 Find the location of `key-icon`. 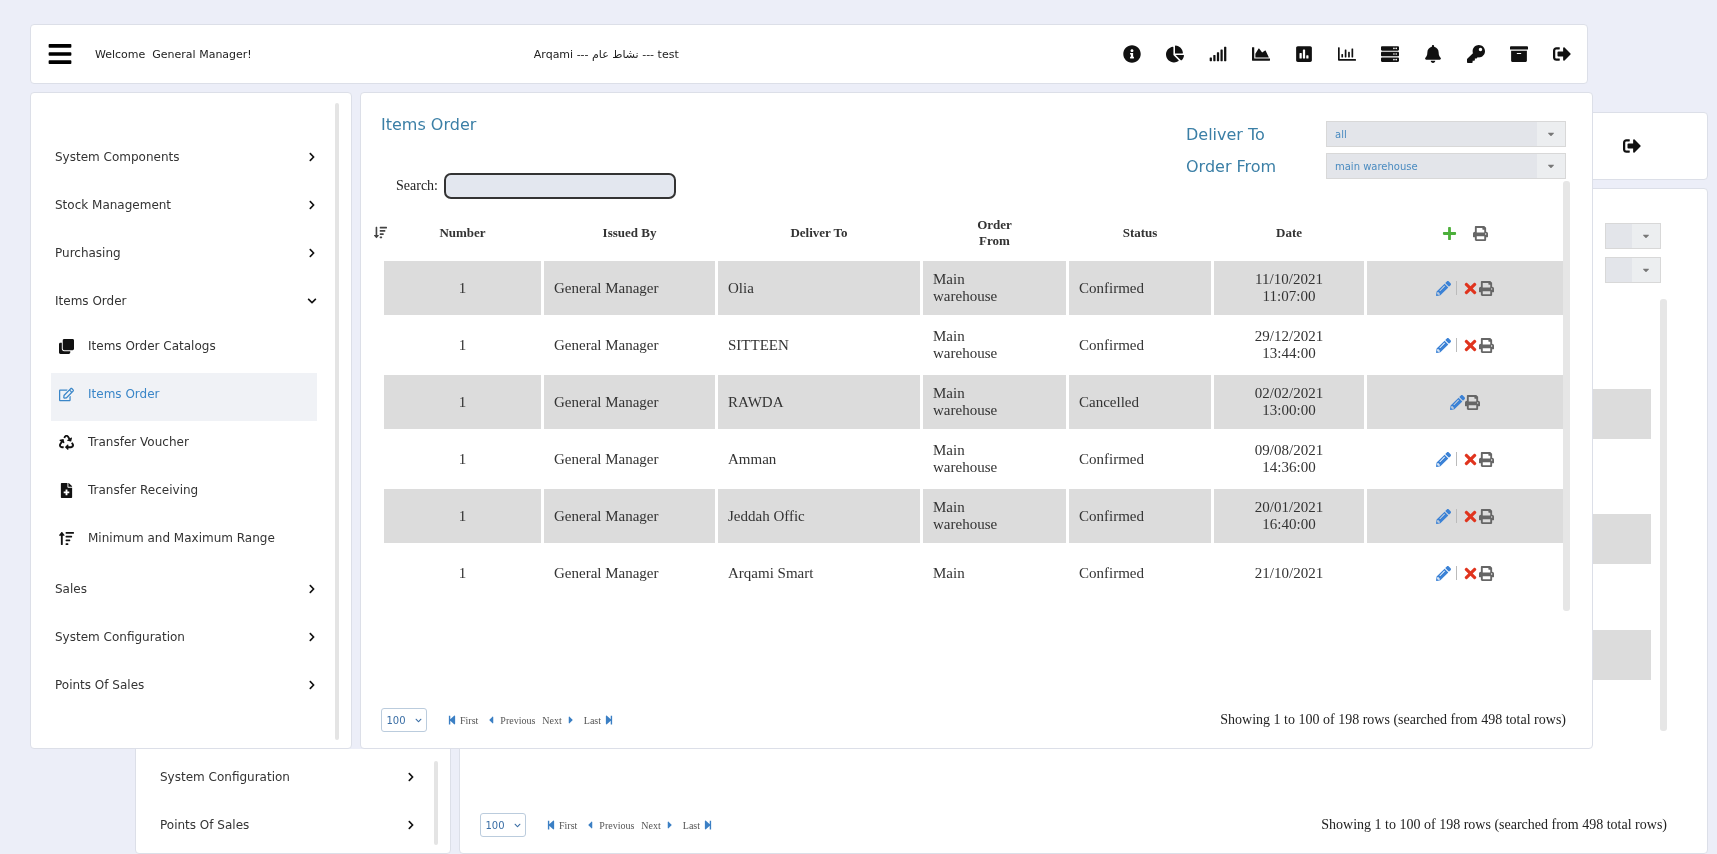

key-icon is located at coordinates (1476, 54).